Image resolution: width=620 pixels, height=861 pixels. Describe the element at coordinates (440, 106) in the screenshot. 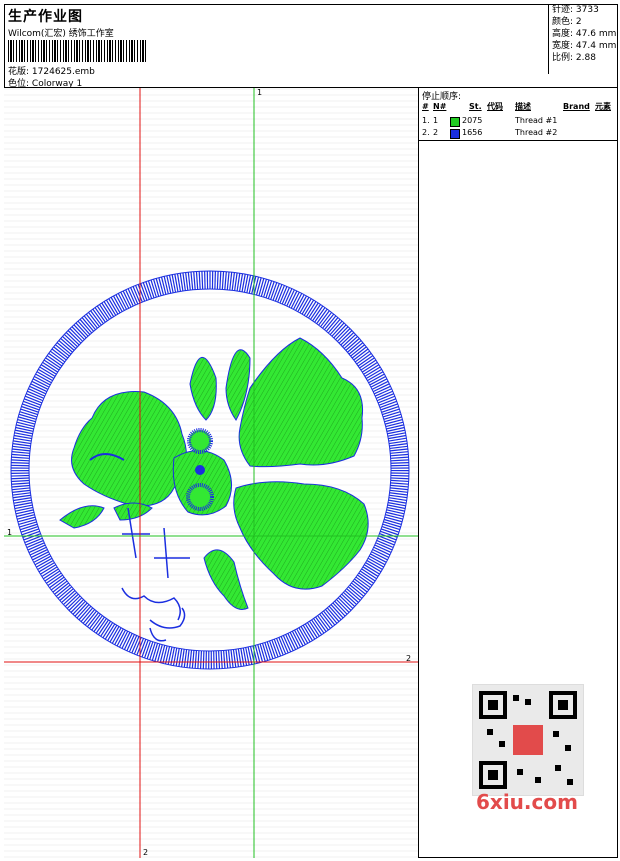

I see `col-number: N#` at that location.